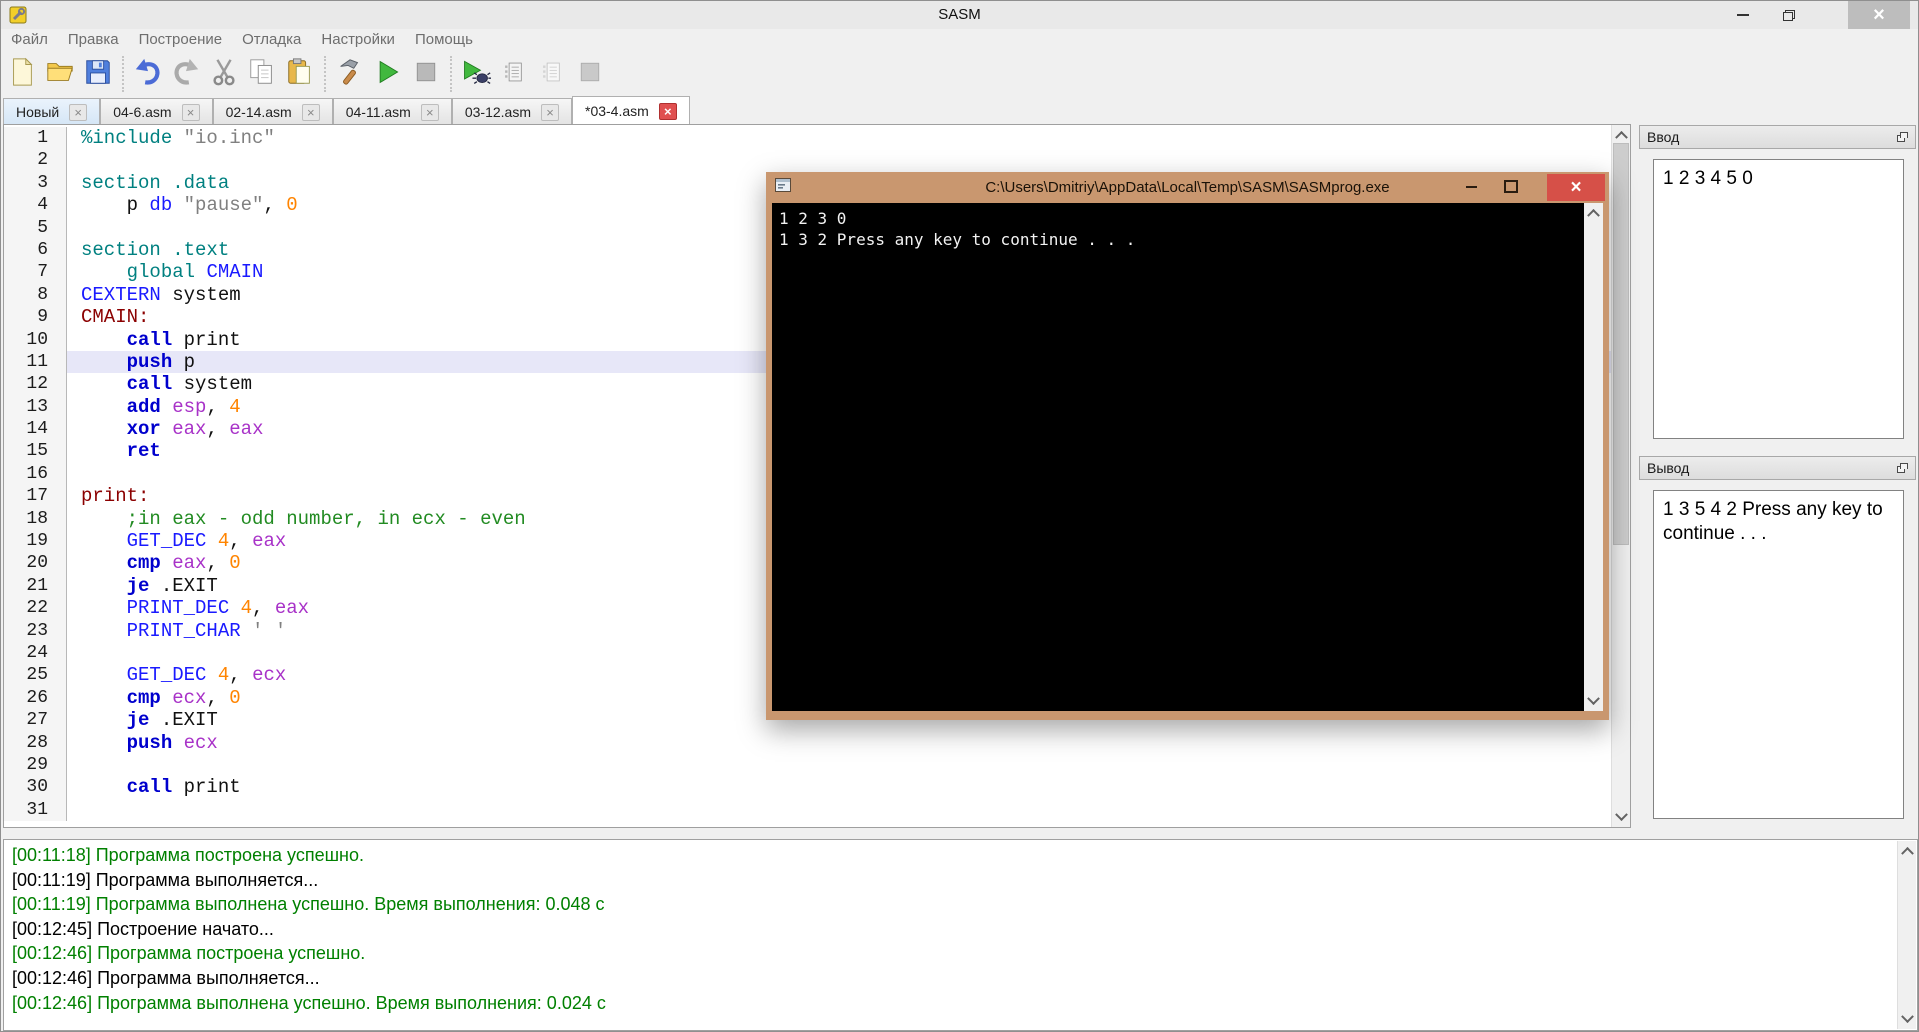 The width and height of the screenshot is (1919, 1032). I want to click on console-minimize-button, so click(1471, 186).